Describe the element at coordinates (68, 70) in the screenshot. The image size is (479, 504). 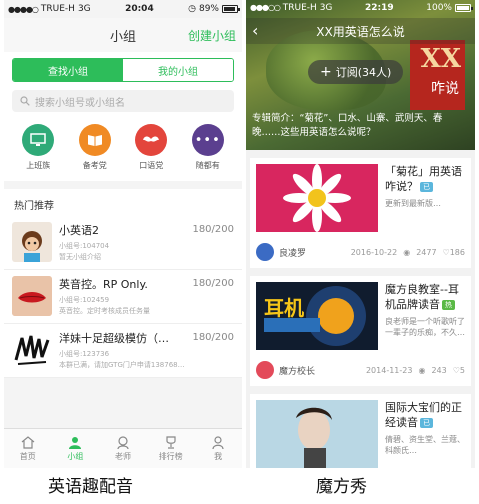
I see `tab-find-group: 查找小组` at that location.